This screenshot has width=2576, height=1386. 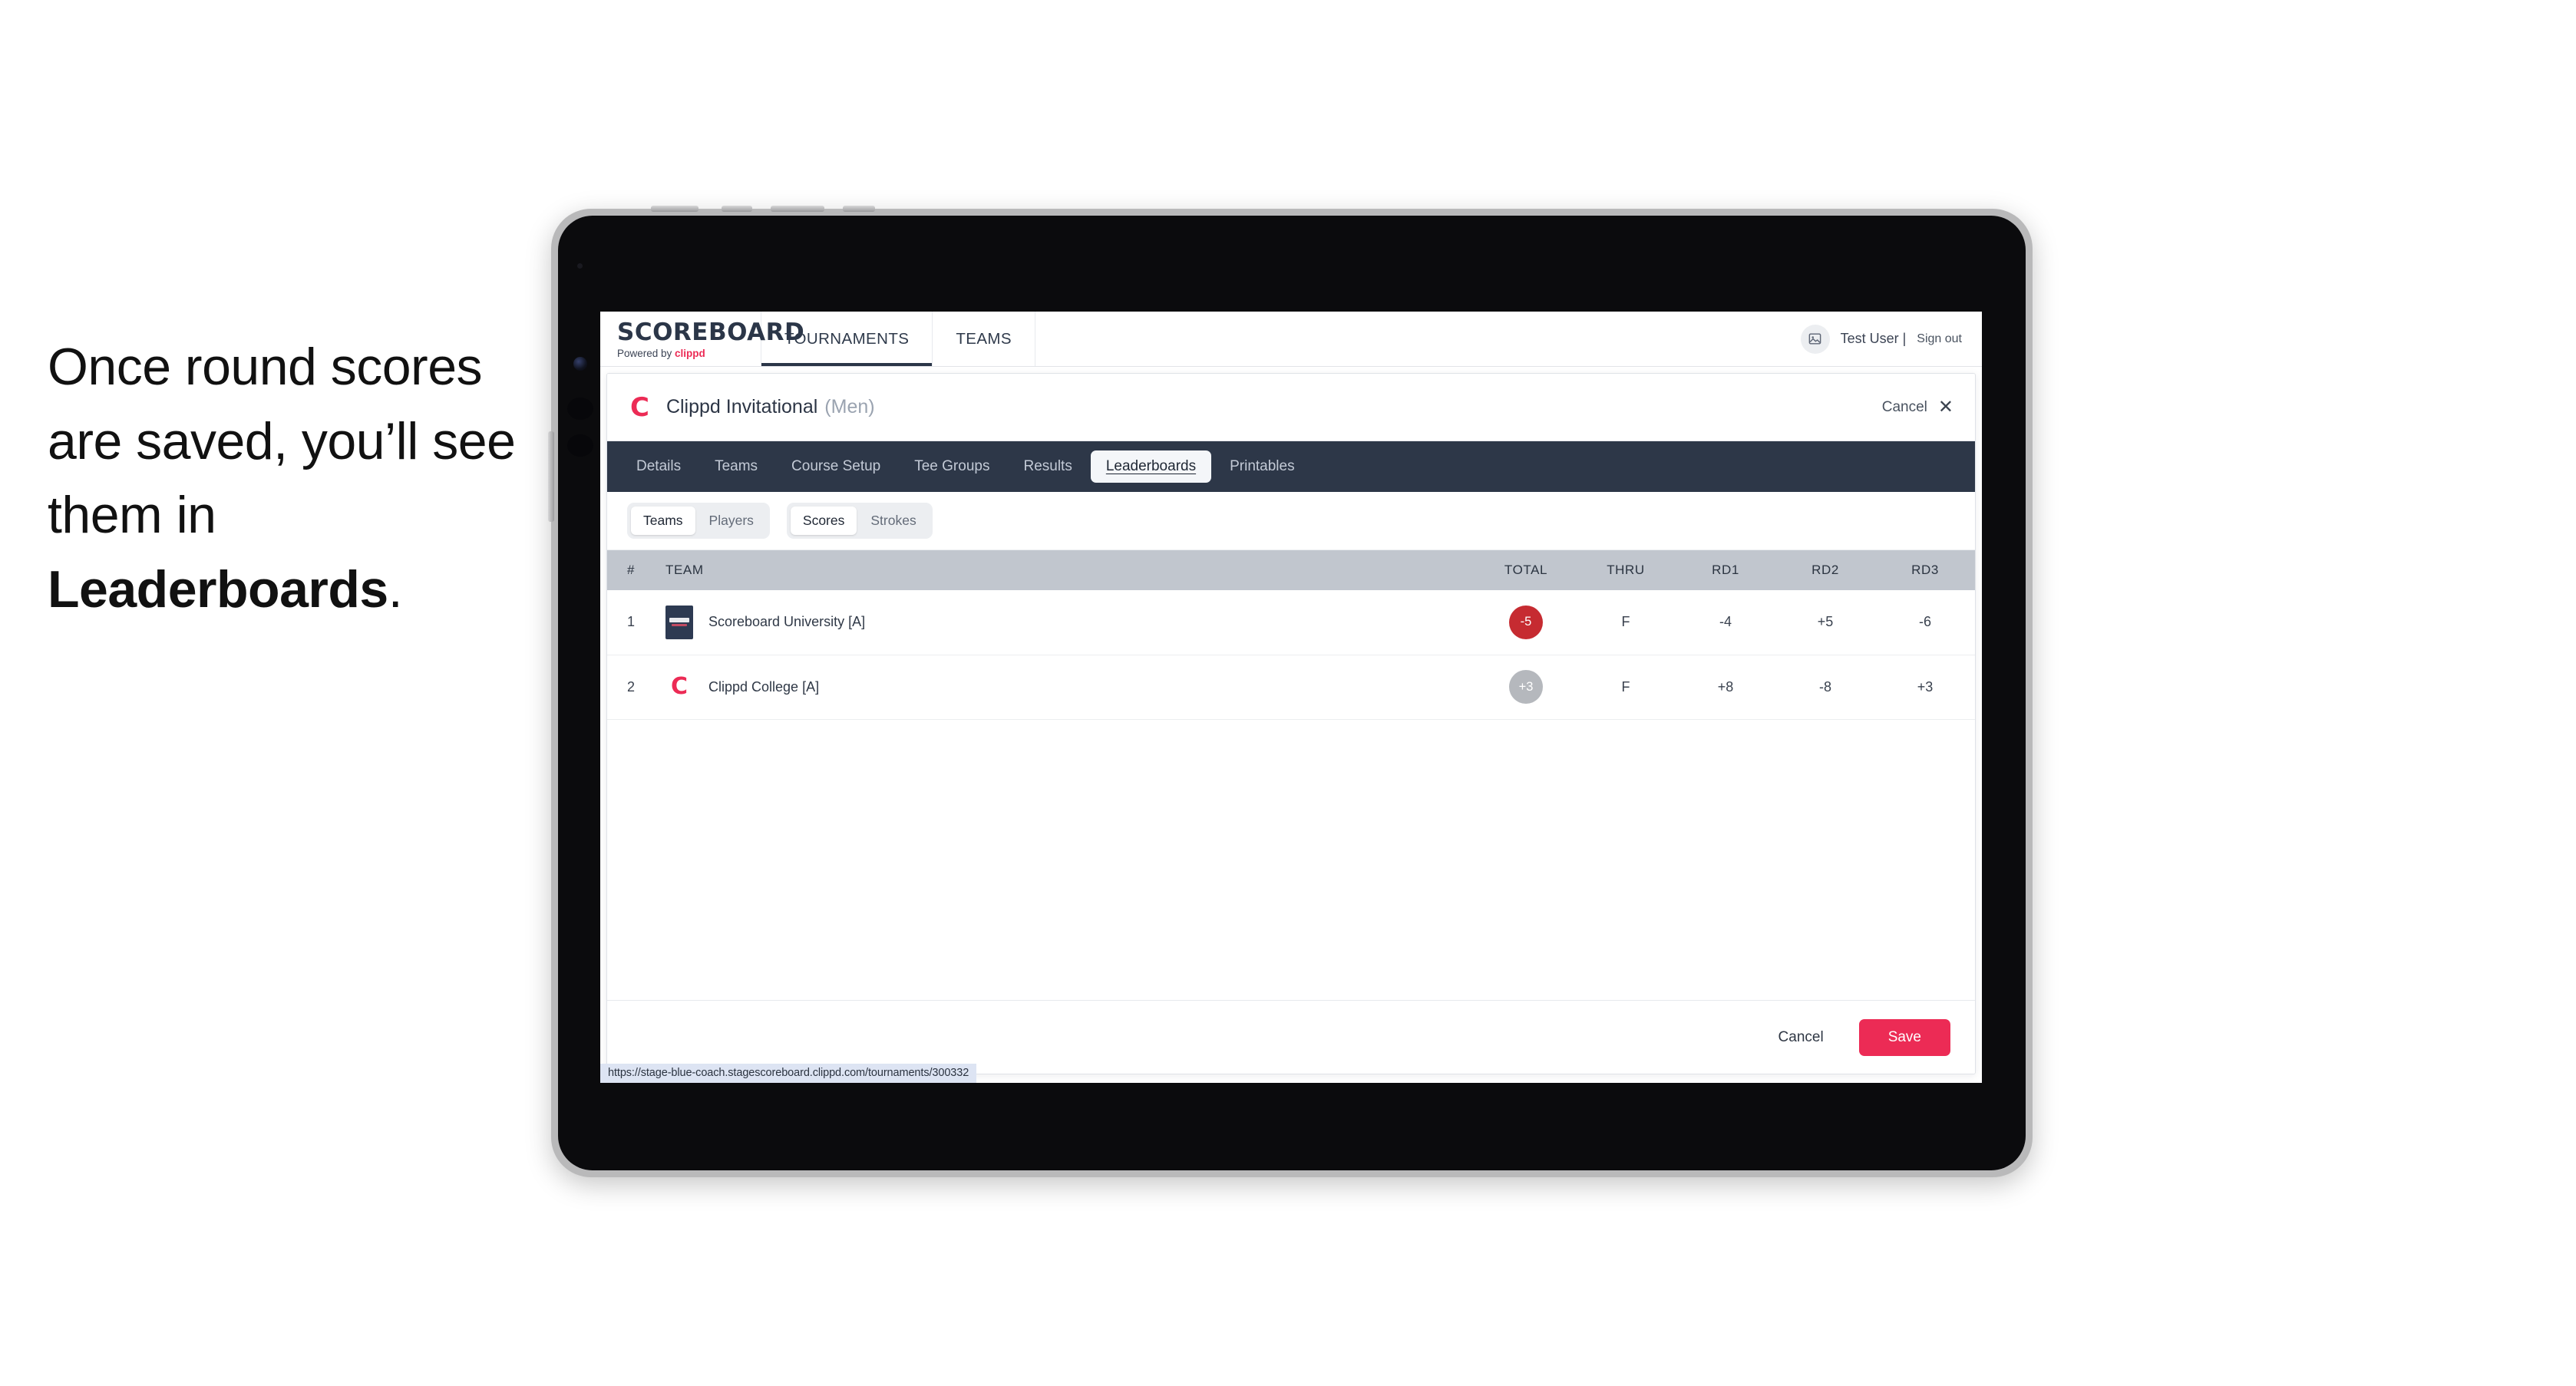 I want to click on cell-rank: 1, so click(x=631, y=622).